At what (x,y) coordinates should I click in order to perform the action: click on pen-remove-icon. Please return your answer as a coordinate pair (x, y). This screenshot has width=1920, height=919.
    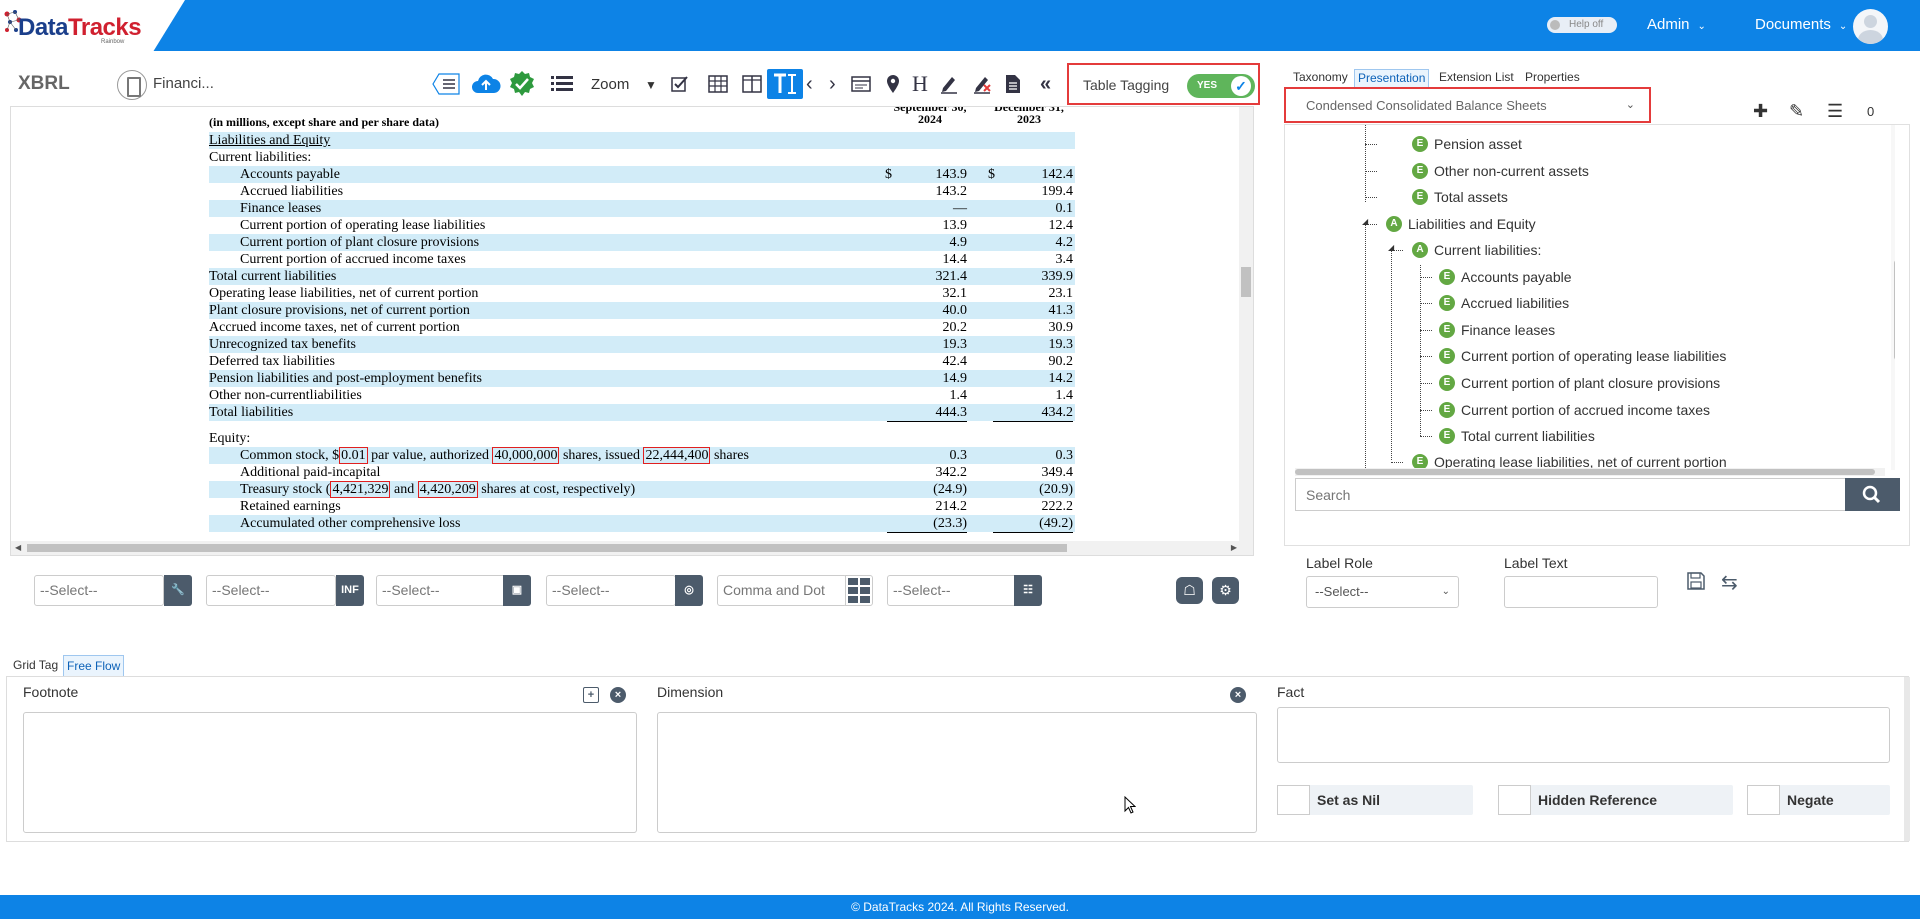
    Looking at the image, I should click on (982, 84).